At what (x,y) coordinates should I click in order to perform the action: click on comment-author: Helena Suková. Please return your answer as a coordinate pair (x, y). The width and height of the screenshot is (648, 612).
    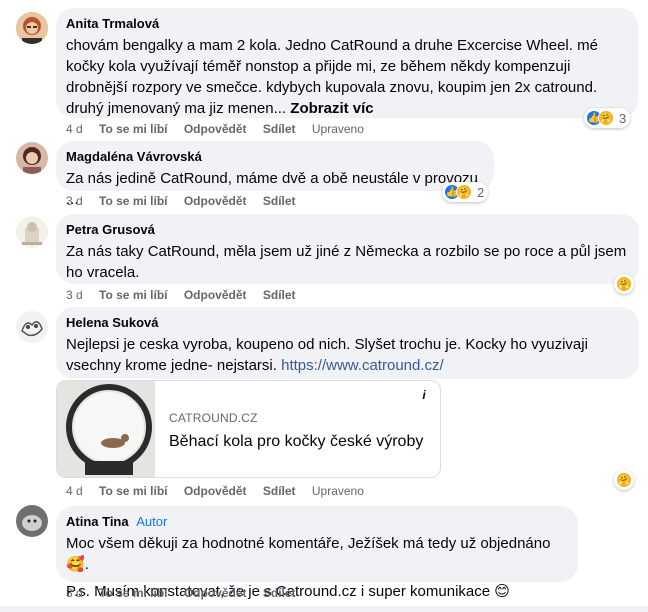
    Looking at the image, I should click on (346, 323).